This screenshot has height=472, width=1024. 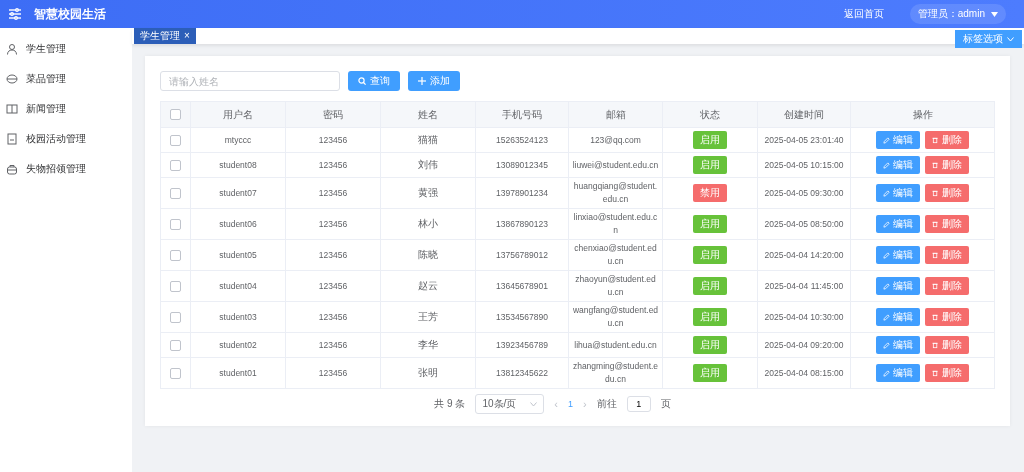 What do you see at coordinates (428, 164) in the screenshot?
I see `table-cell: 刘伟` at bounding box center [428, 164].